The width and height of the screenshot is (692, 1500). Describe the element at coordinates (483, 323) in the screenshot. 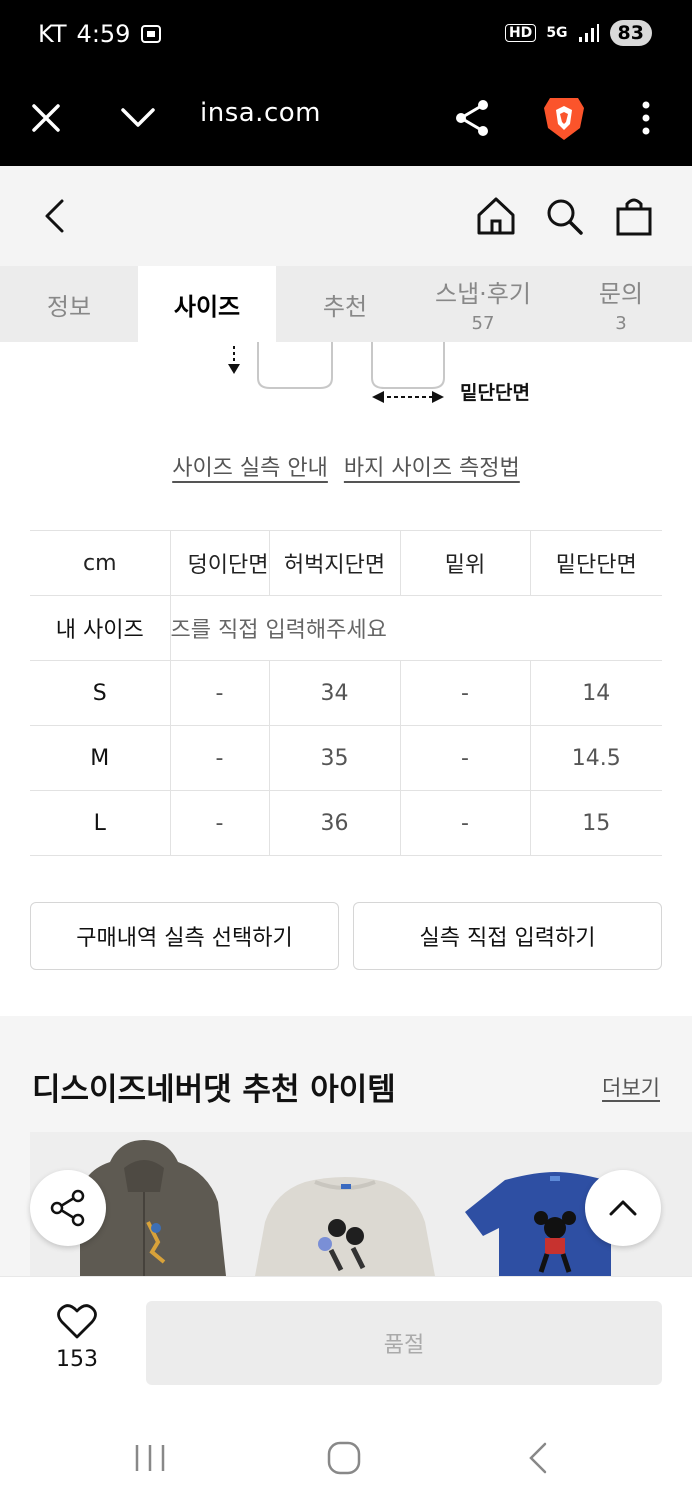

I see `tab-count: 57` at that location.